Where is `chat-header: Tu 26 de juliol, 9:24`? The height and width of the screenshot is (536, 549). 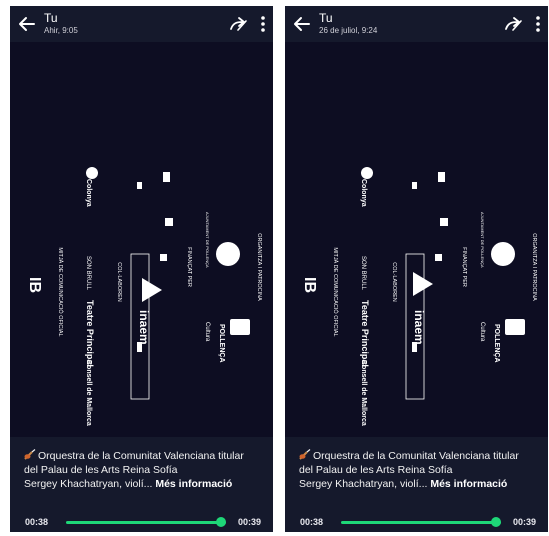 chat-header: Tu 26 de juliol, 9:24 is located at coordinates (348, 24).